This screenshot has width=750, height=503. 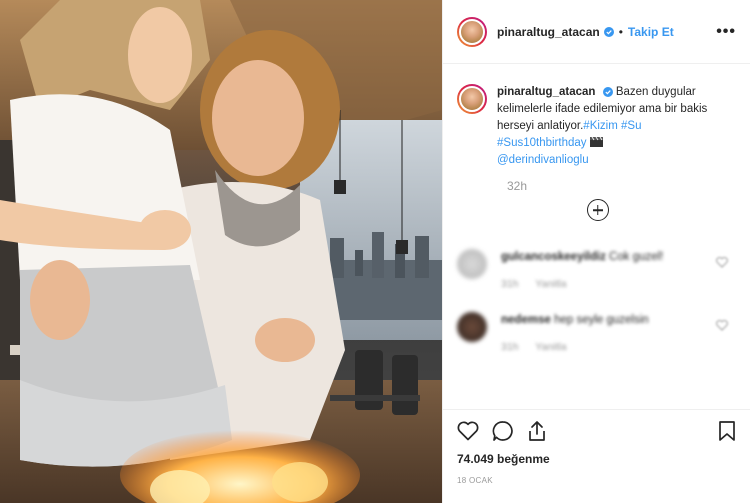 I want to click on comment-text: nedemse hep seyle guzelsin, so click(x=606, y=320).